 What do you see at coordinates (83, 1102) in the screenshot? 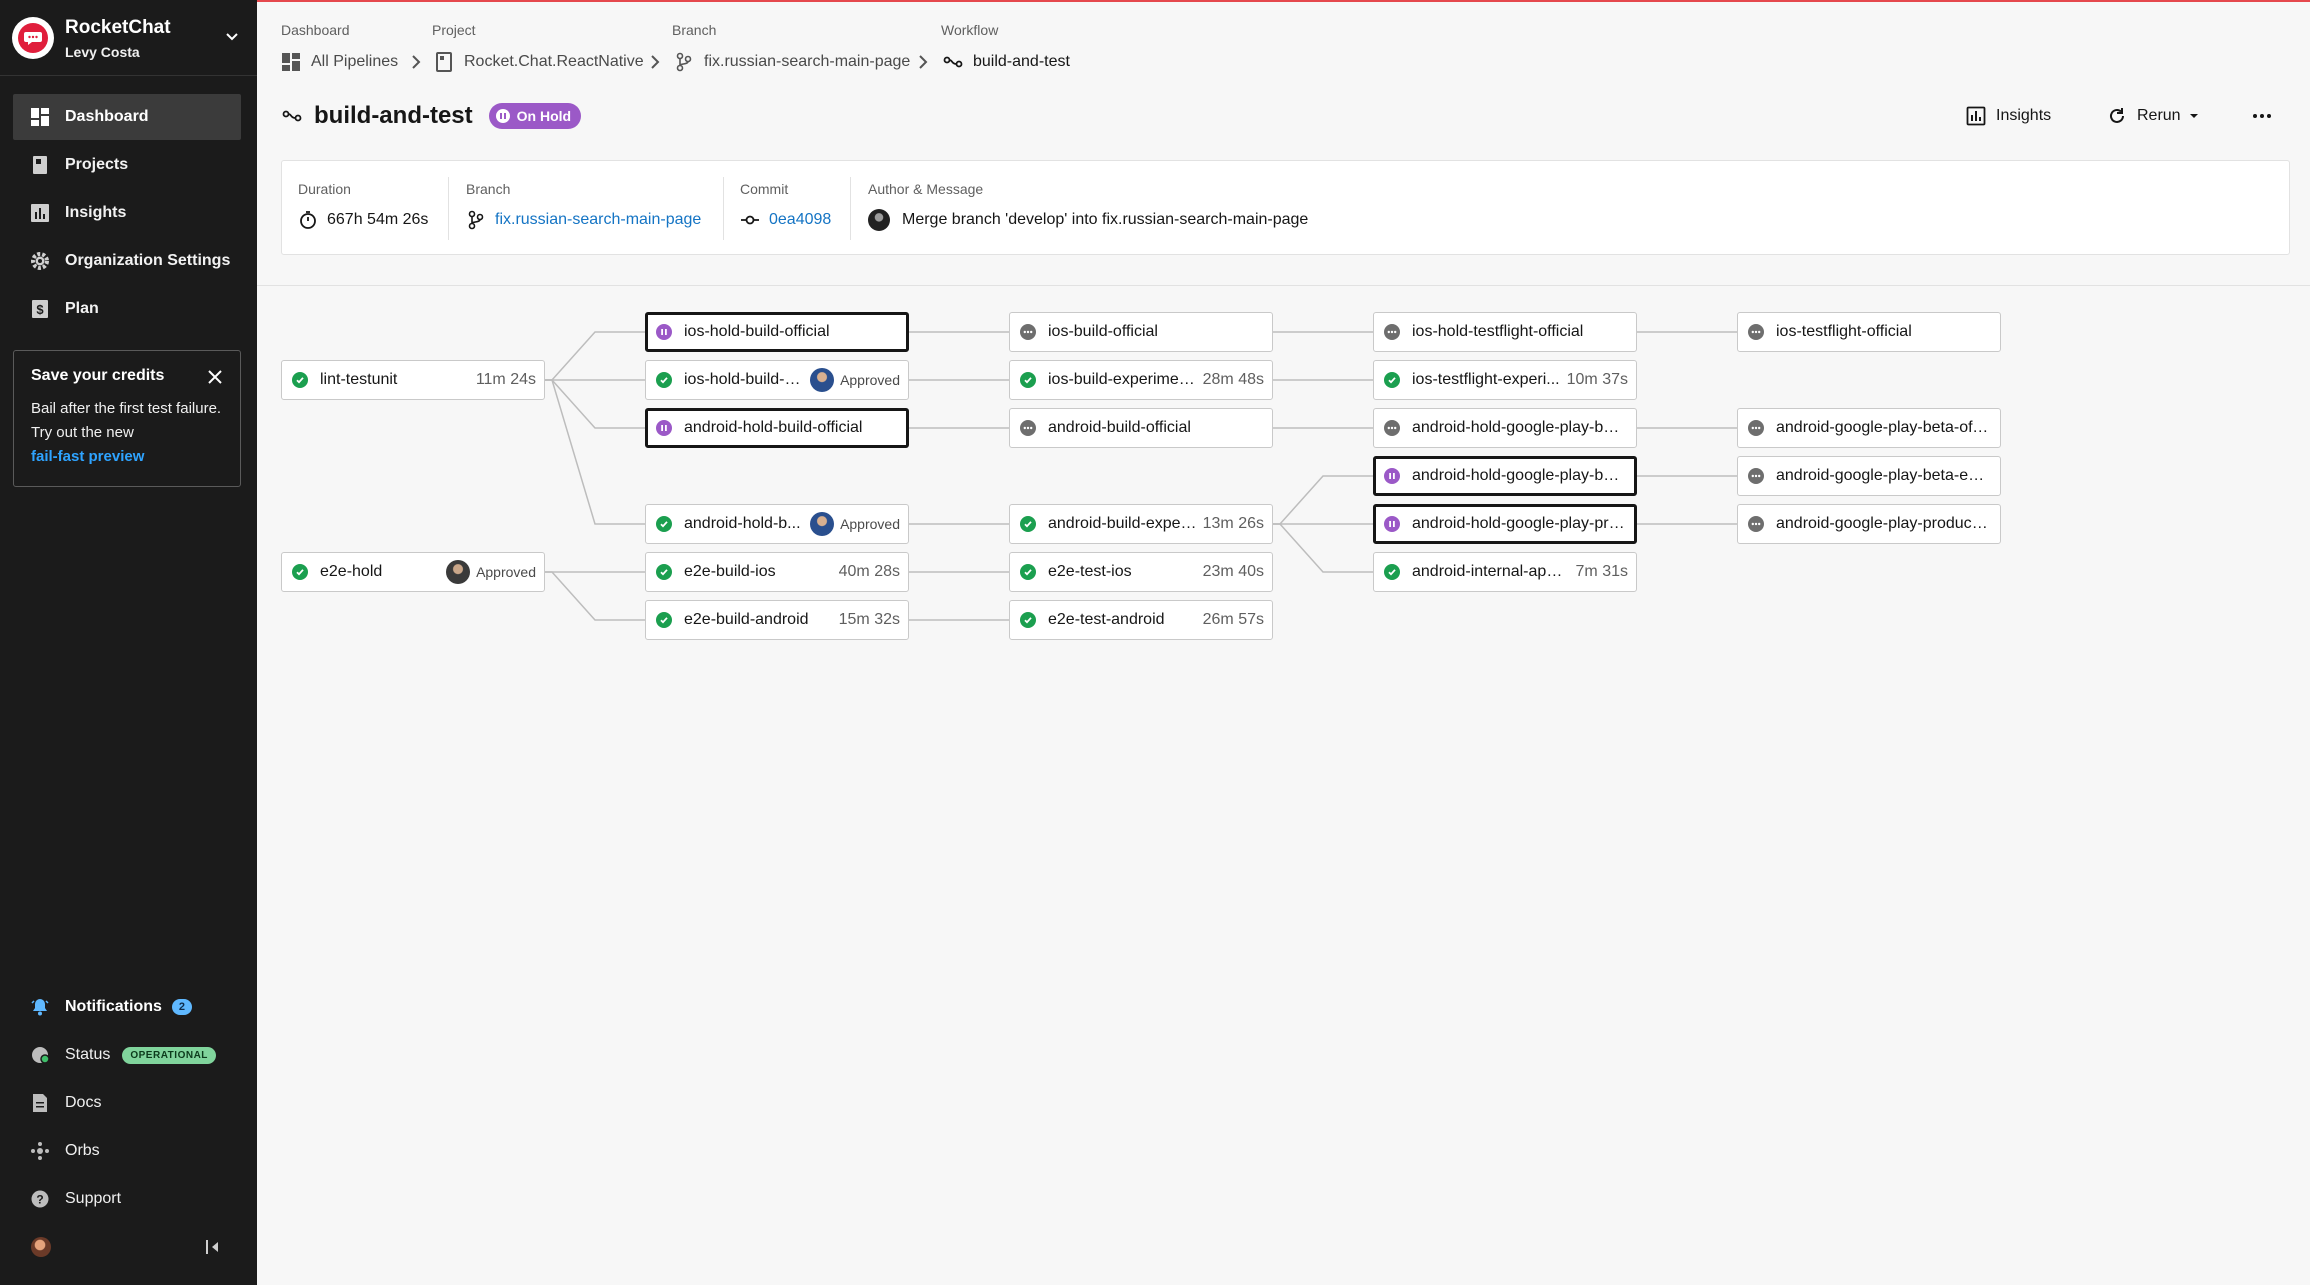
I see `sidebar-item-label: Docs` at bounding box center [83, 1102].